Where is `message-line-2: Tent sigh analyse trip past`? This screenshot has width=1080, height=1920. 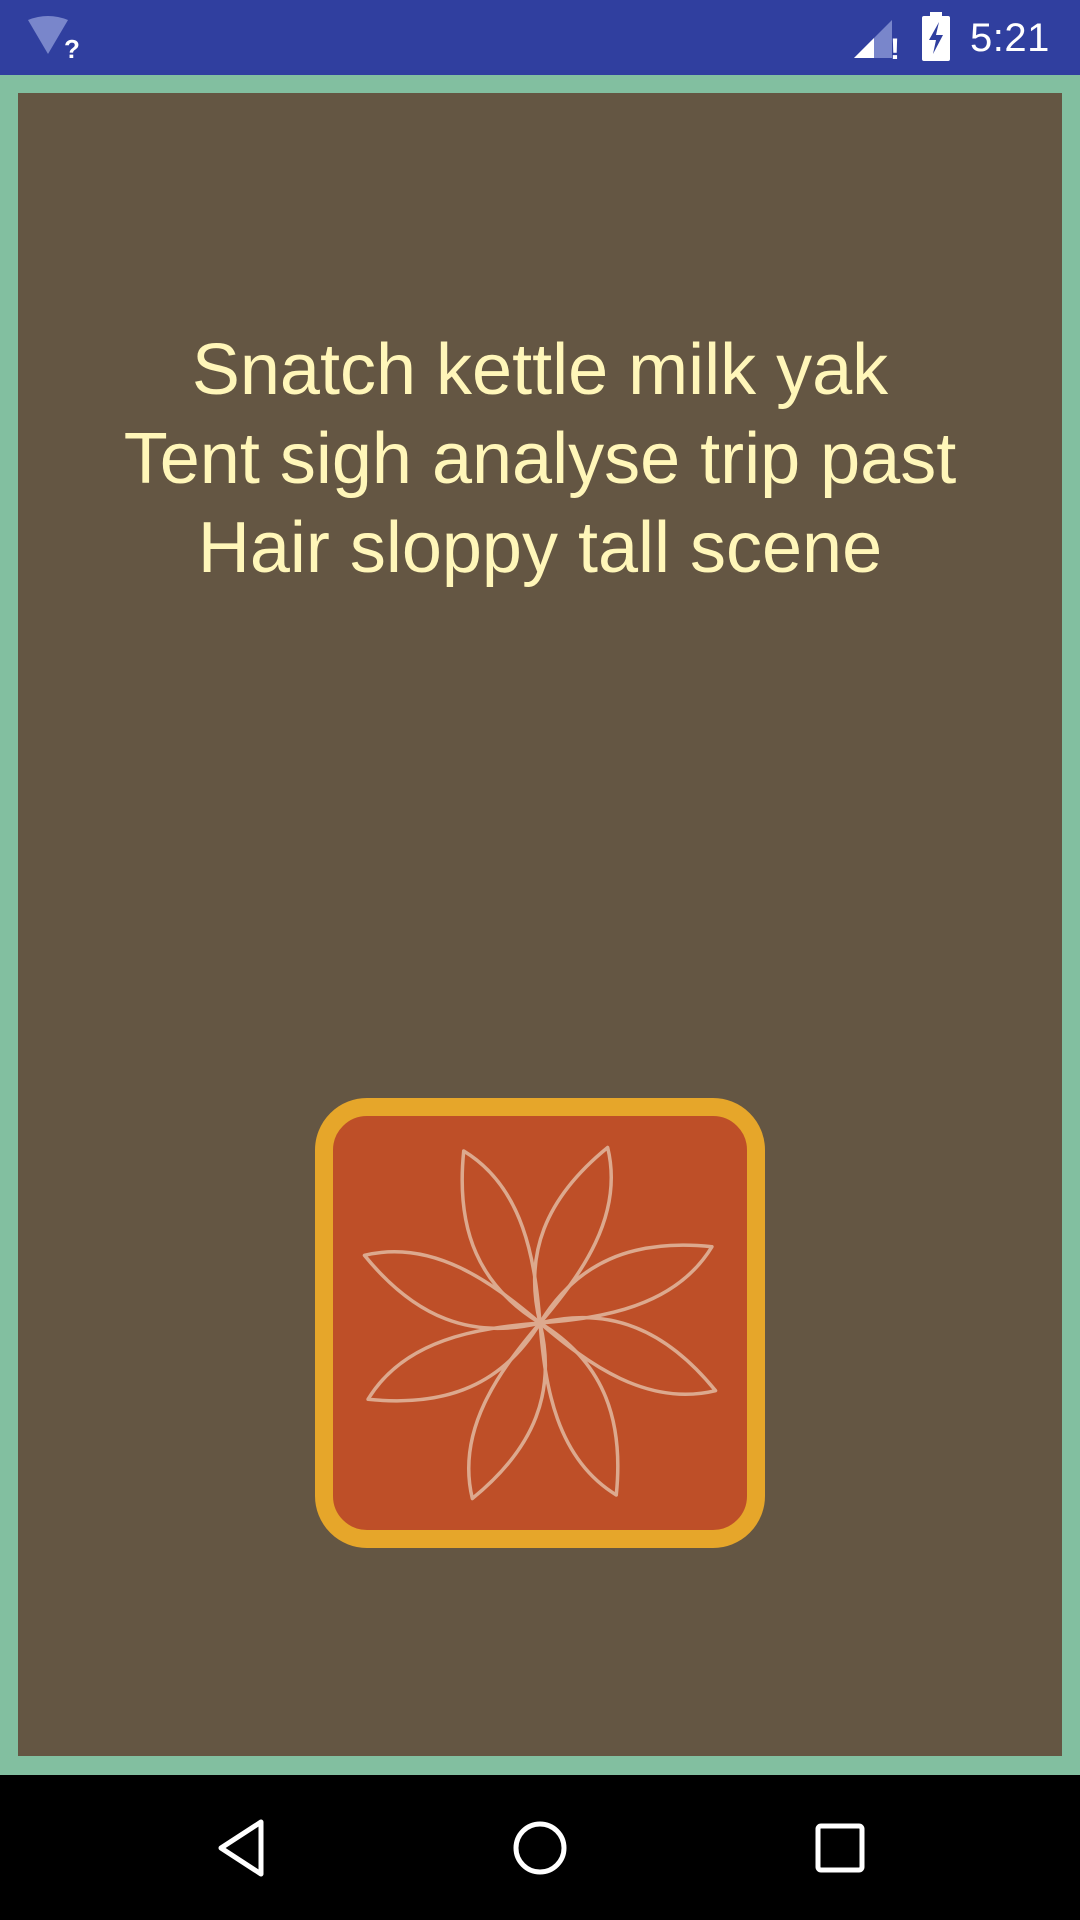 message-line-2: Tent sigh analyse trip past is located at coordinates (540, 459).